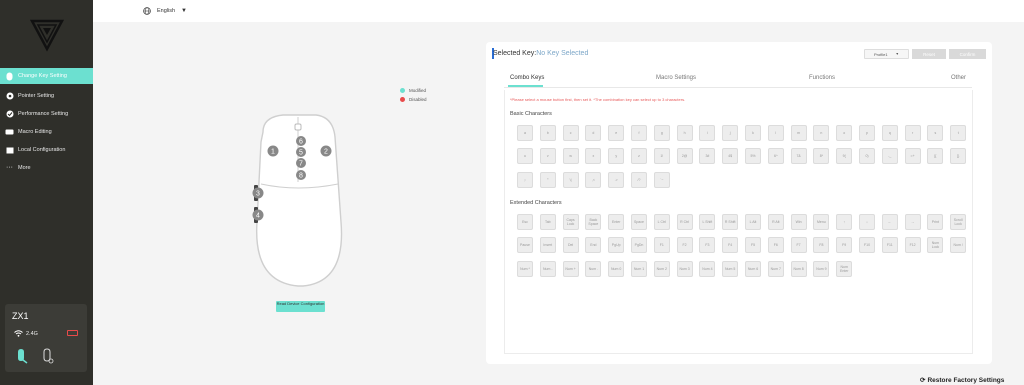 The height and width of the screenshot is (385, 1024). Describe the element at coordinates (616, 269) in the screenshot. I see `extended-character-key: Num 0` at that location.